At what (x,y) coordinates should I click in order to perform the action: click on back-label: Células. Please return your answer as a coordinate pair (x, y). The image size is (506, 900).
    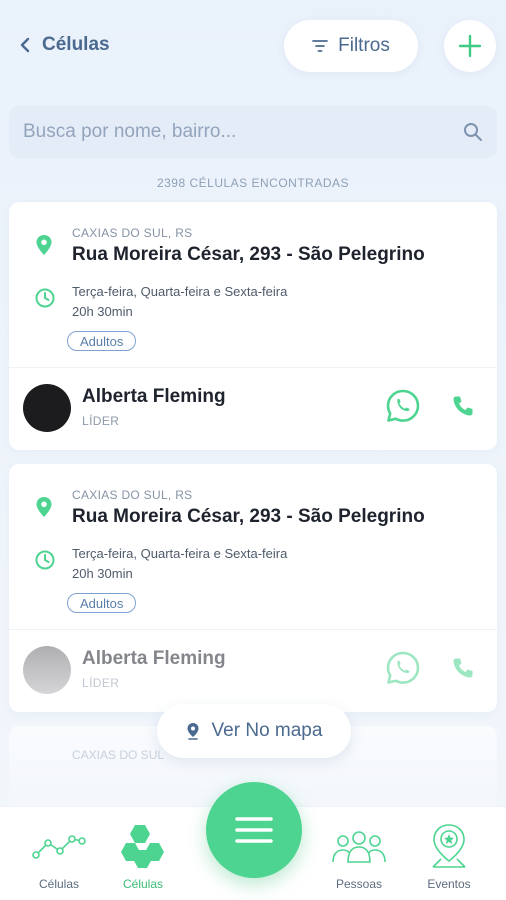
    Looking at the image, I should click on (76, 44).